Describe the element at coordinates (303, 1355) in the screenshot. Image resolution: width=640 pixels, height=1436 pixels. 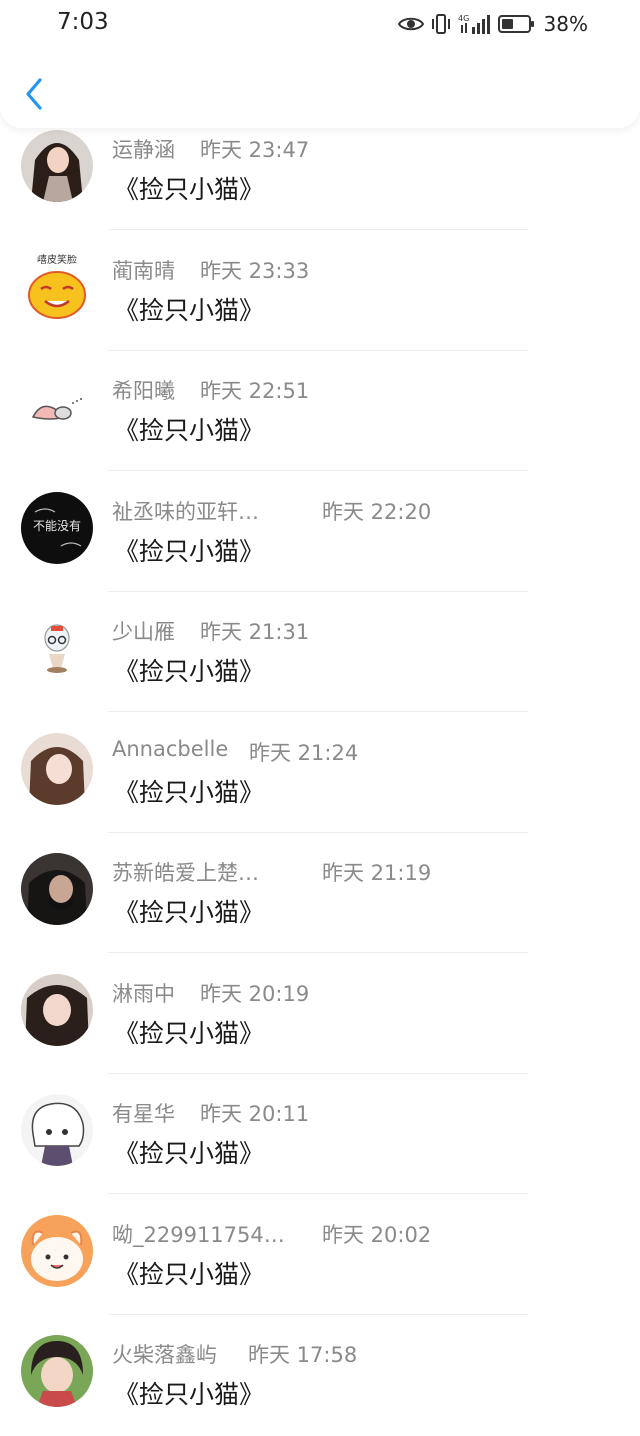
I see `timestamp: 昨天 17:58` at that location.